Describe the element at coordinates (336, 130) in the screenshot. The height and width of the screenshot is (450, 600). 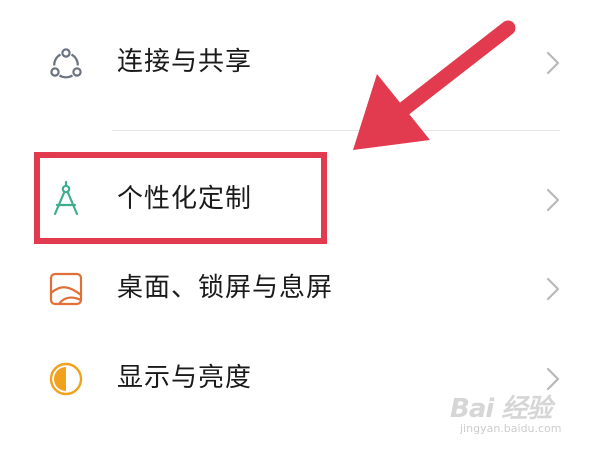
I see `section-divider` at that location.